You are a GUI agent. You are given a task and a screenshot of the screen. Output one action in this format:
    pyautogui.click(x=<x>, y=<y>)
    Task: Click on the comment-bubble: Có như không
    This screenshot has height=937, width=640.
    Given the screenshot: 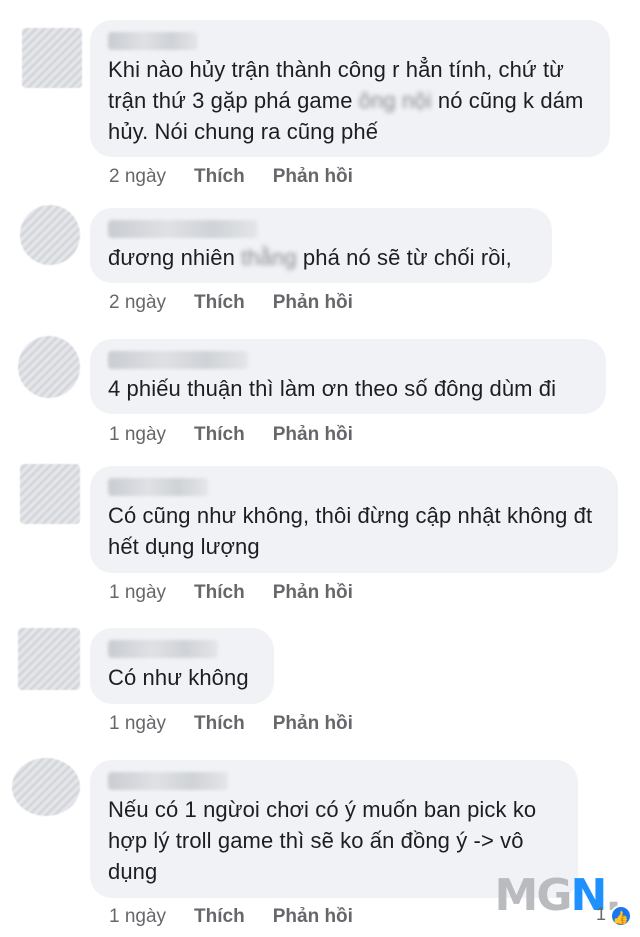 What is the action you would take?
    pyautogui.click(x=182, y=666)
    